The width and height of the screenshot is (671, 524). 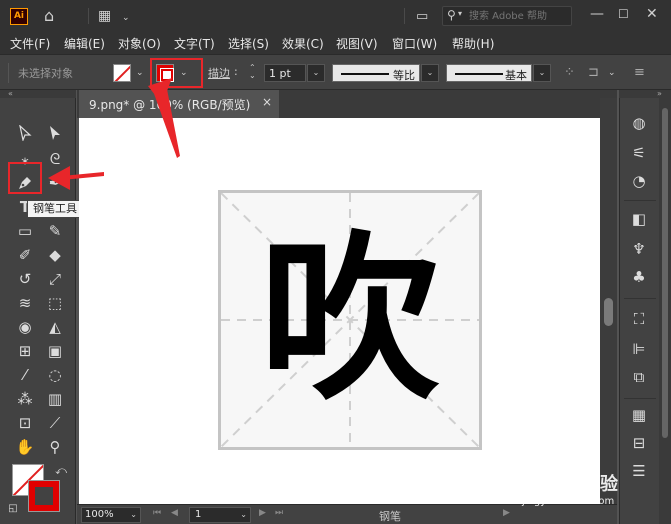 What do you see at coordinates (174, 513) in the screenshot?
I see `previous-artboard-icon: ◀` at bounding box center [174, 513].